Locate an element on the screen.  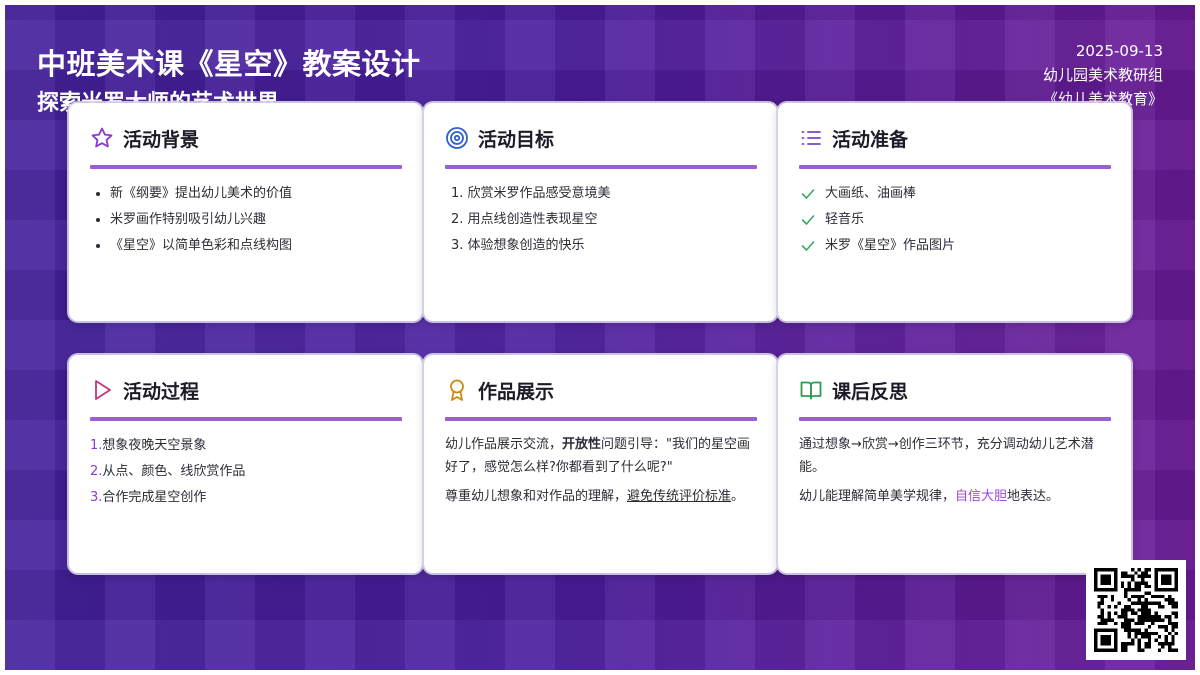
list-icon is located at coordinates (811, 138).